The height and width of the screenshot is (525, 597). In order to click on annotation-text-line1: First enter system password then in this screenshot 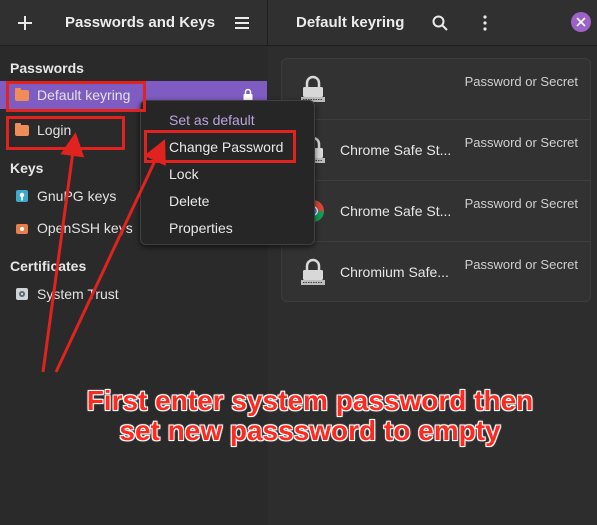, I will do `click(310, 400)`.